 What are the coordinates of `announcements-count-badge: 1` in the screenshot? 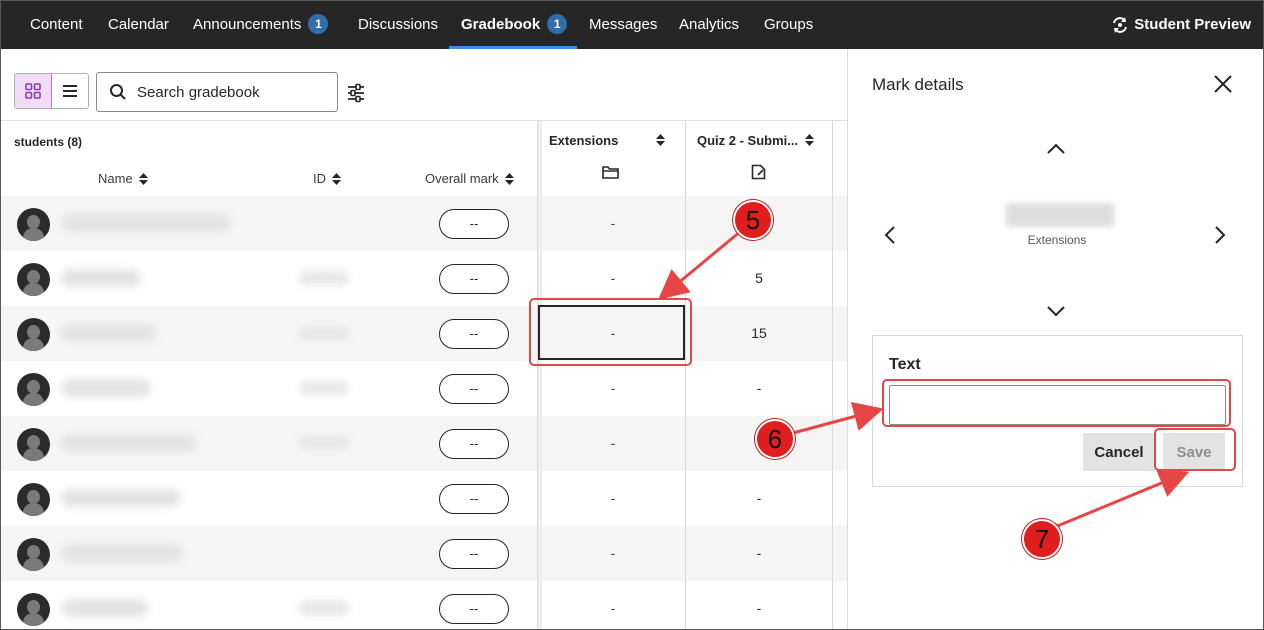 It's located at (318, 24).